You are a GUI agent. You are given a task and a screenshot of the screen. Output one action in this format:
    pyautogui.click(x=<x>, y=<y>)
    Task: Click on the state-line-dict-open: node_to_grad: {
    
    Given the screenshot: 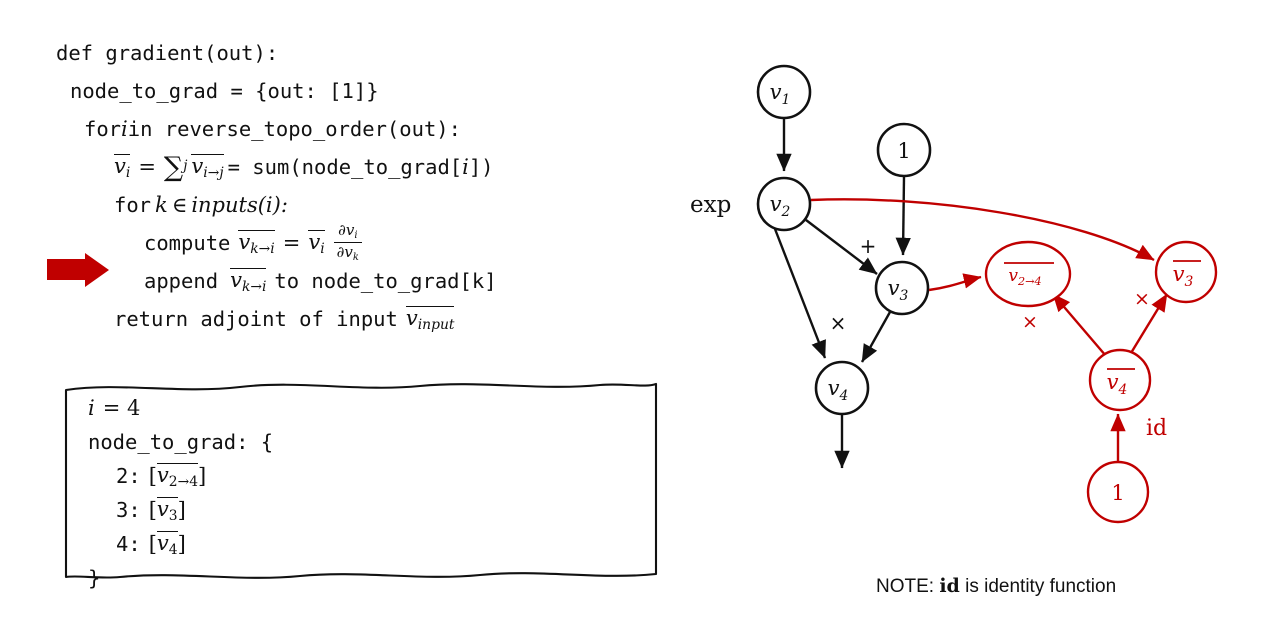 What is the action you would take?
    pyautogui.click(x=298, y=442)
    